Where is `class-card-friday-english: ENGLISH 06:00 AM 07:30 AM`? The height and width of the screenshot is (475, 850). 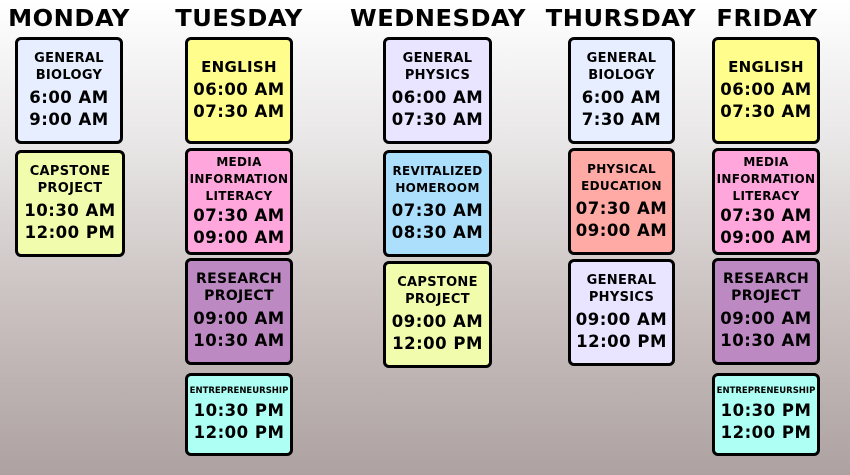
class-card-friday-english: ENGLISH 06:00 AM 07:30 AM is located at coordinates (766, 90).